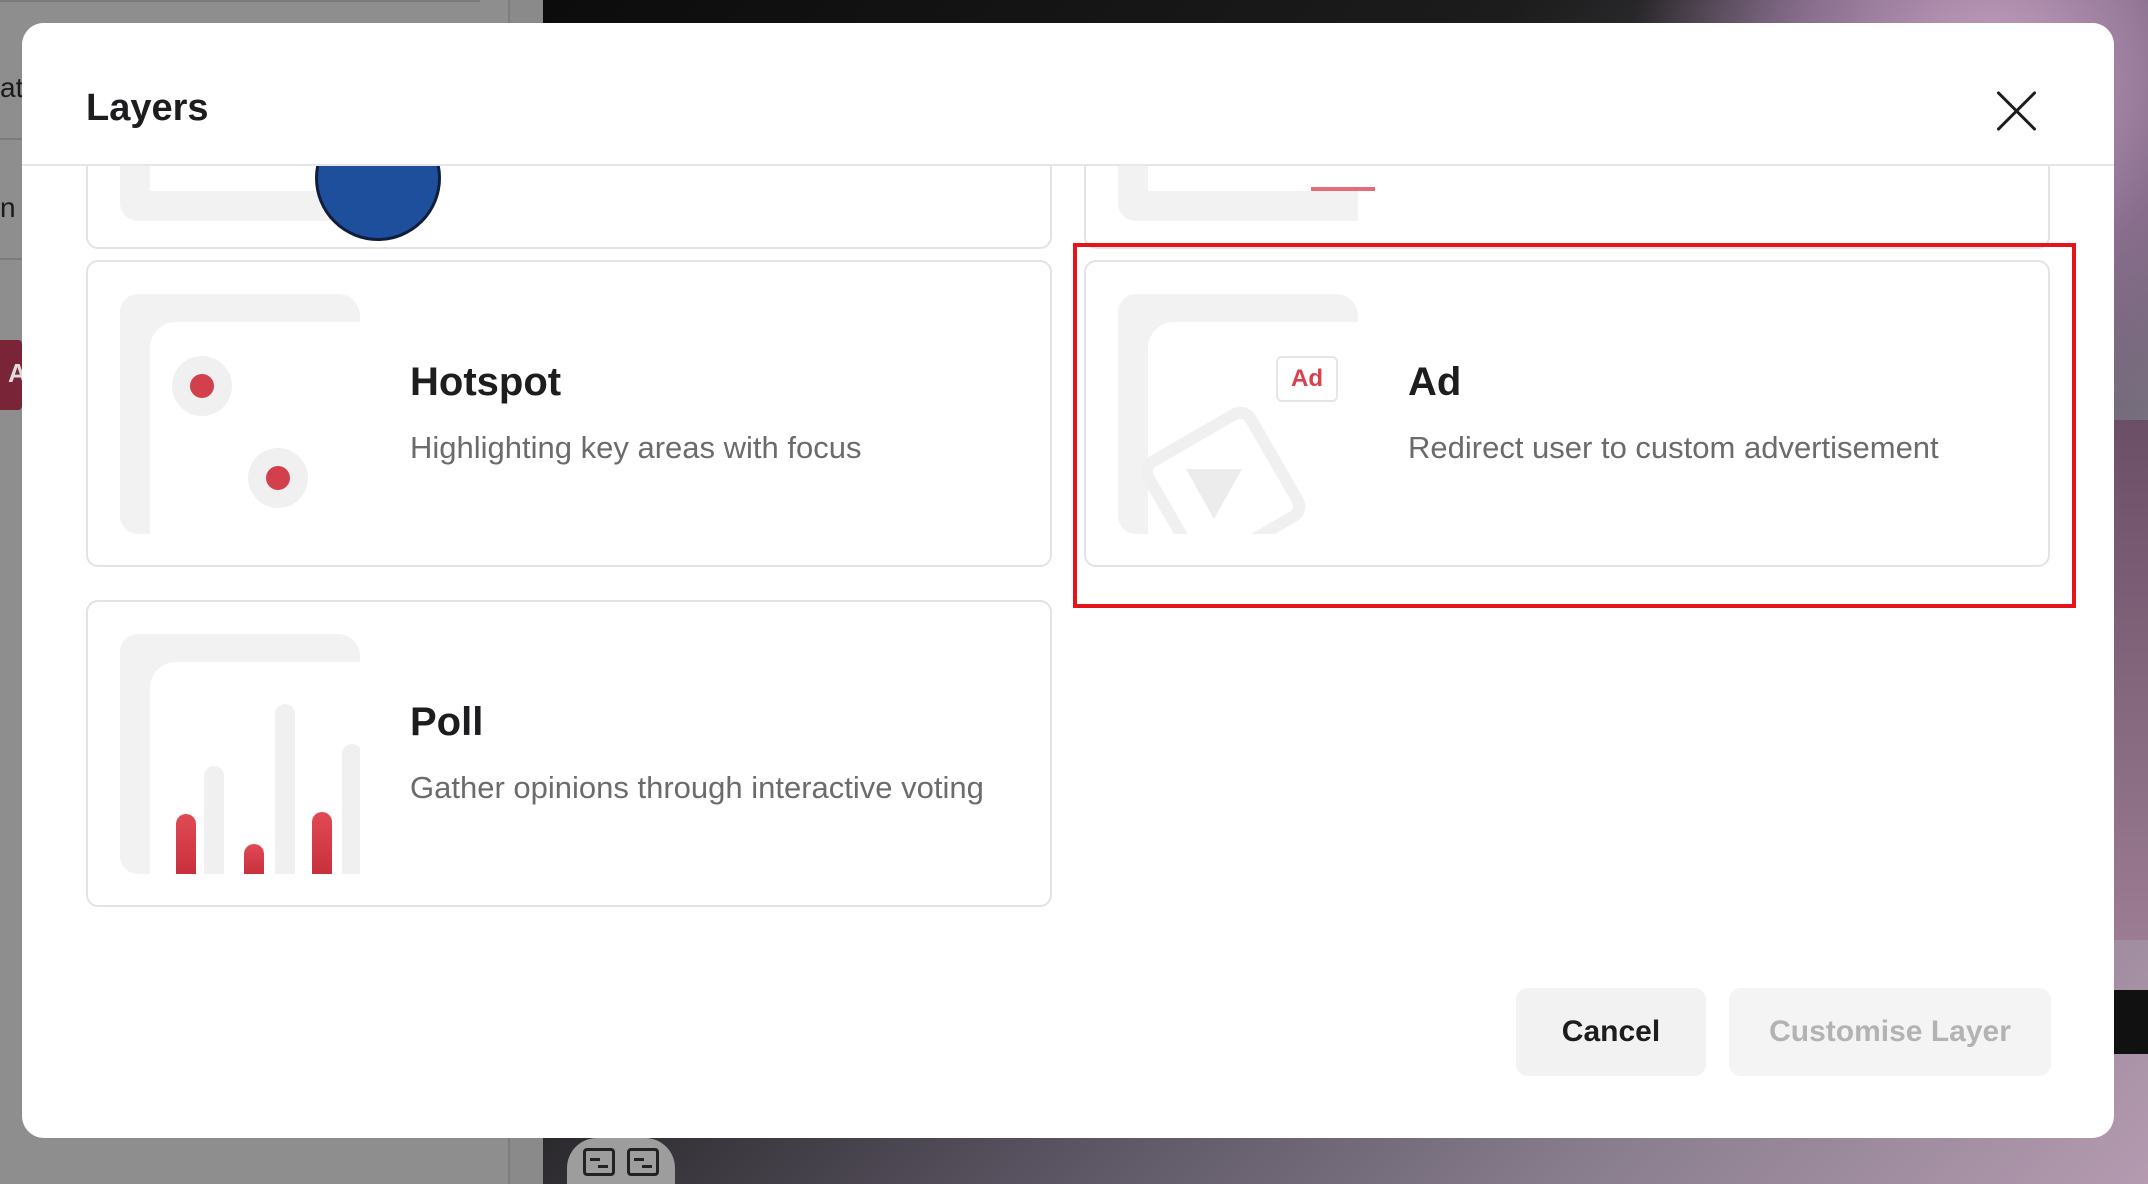 The width and height of the screenshot is (2148, 1184). What do you see at coordinates (447, 722) in the screenshot?
I see `card-title: Poll` at bounding box center [447, 722].